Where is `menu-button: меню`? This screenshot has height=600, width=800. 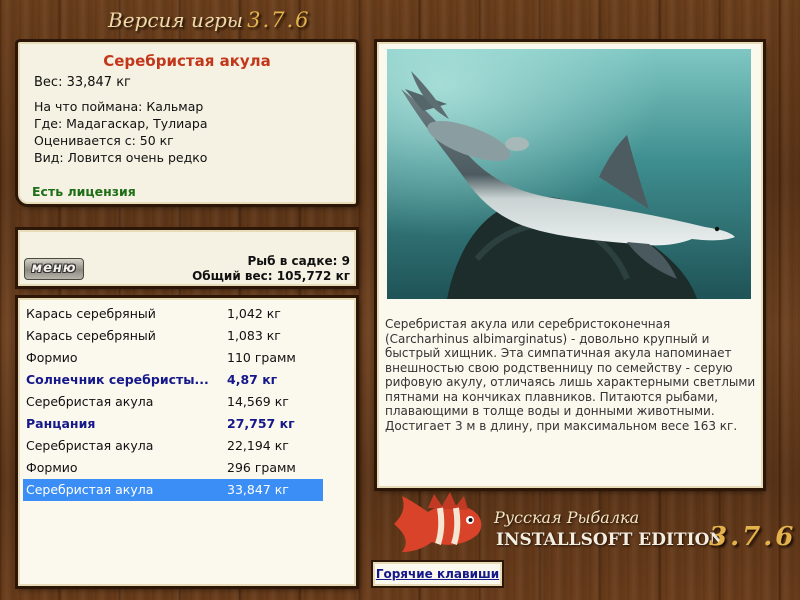 menu-button: меню is located at coordinates (54, 269).